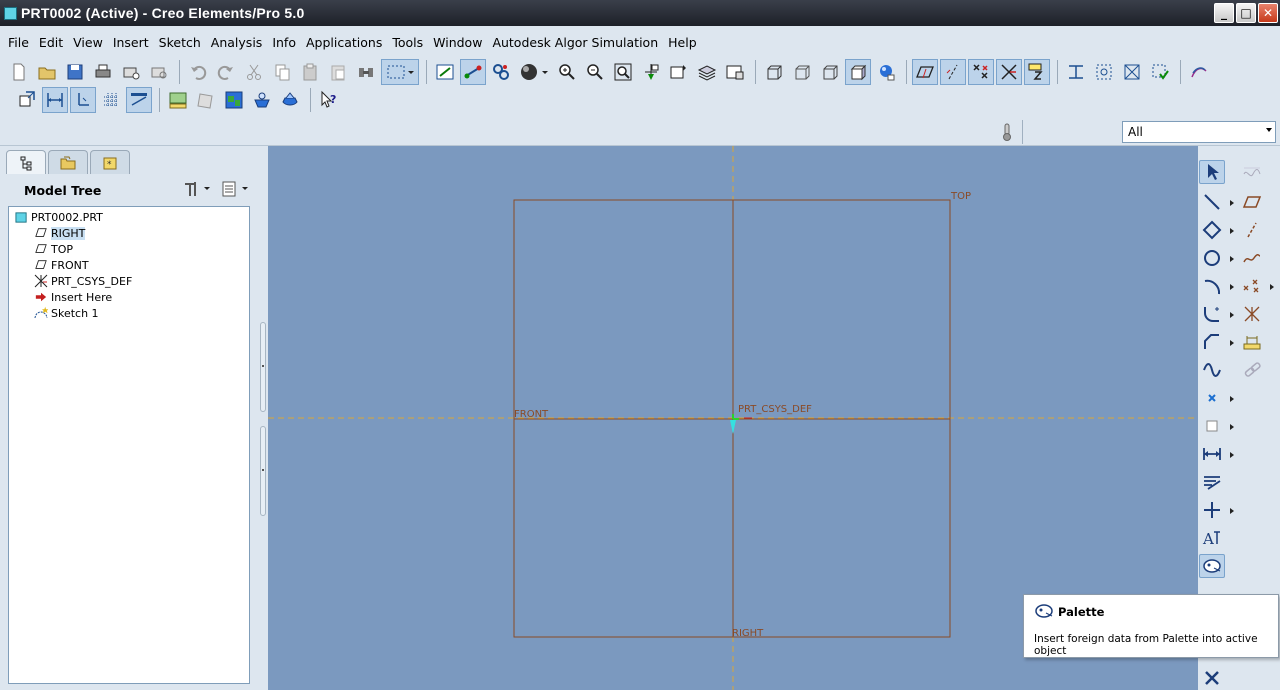 This screenshot has width=1280, height=690. What do you see at coordinates (1132, 72) in the screenshot?
I see `grid-display-icon` at bounding box center [1132, 72].